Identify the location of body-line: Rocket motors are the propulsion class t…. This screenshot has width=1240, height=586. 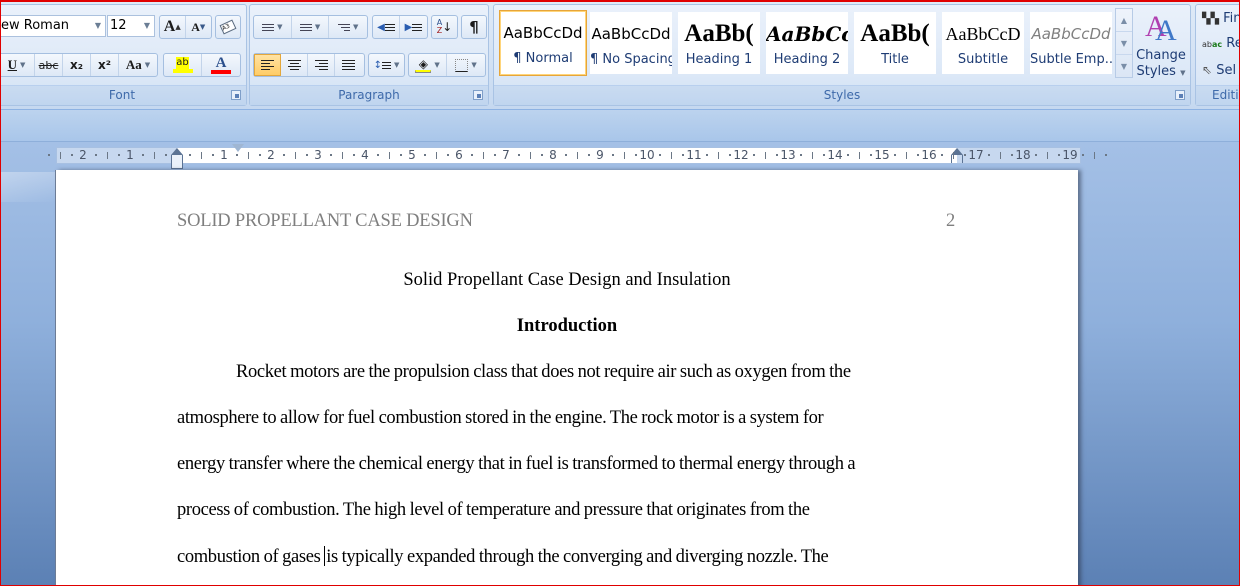
(543, 372).